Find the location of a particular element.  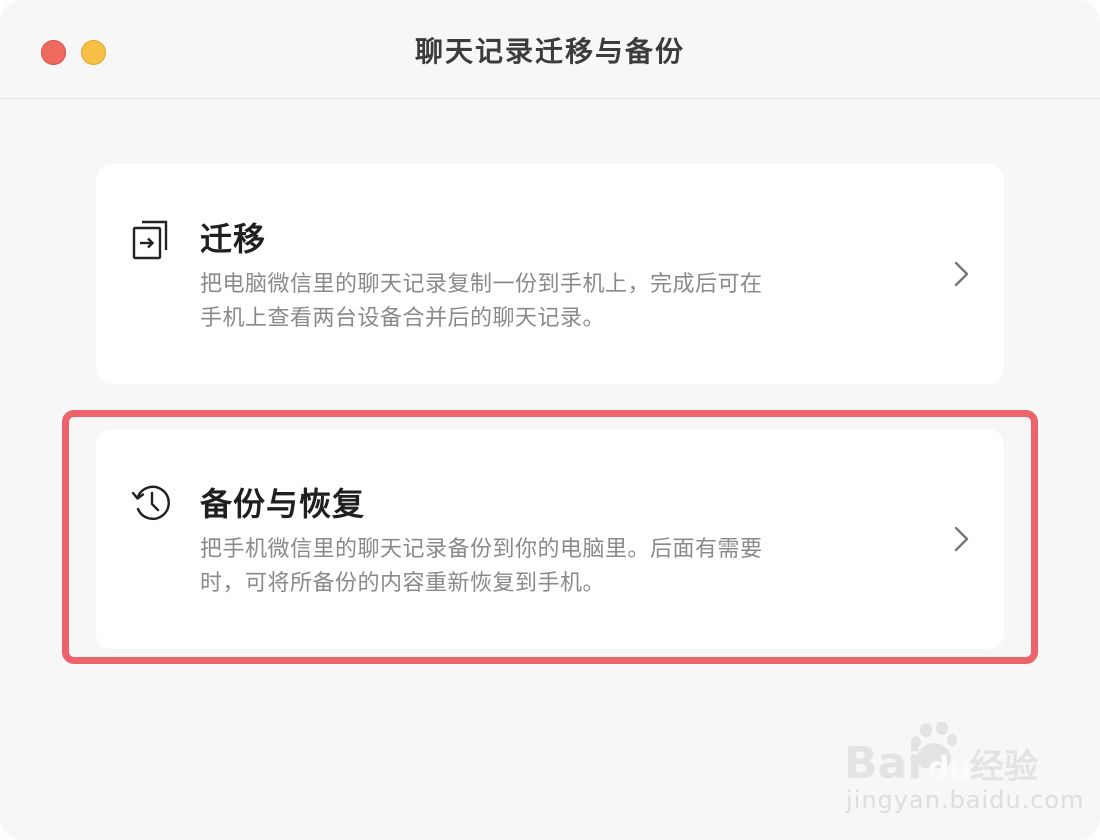

backup-restore-title: 备份与恢复 is located at coordinates (283, 504).